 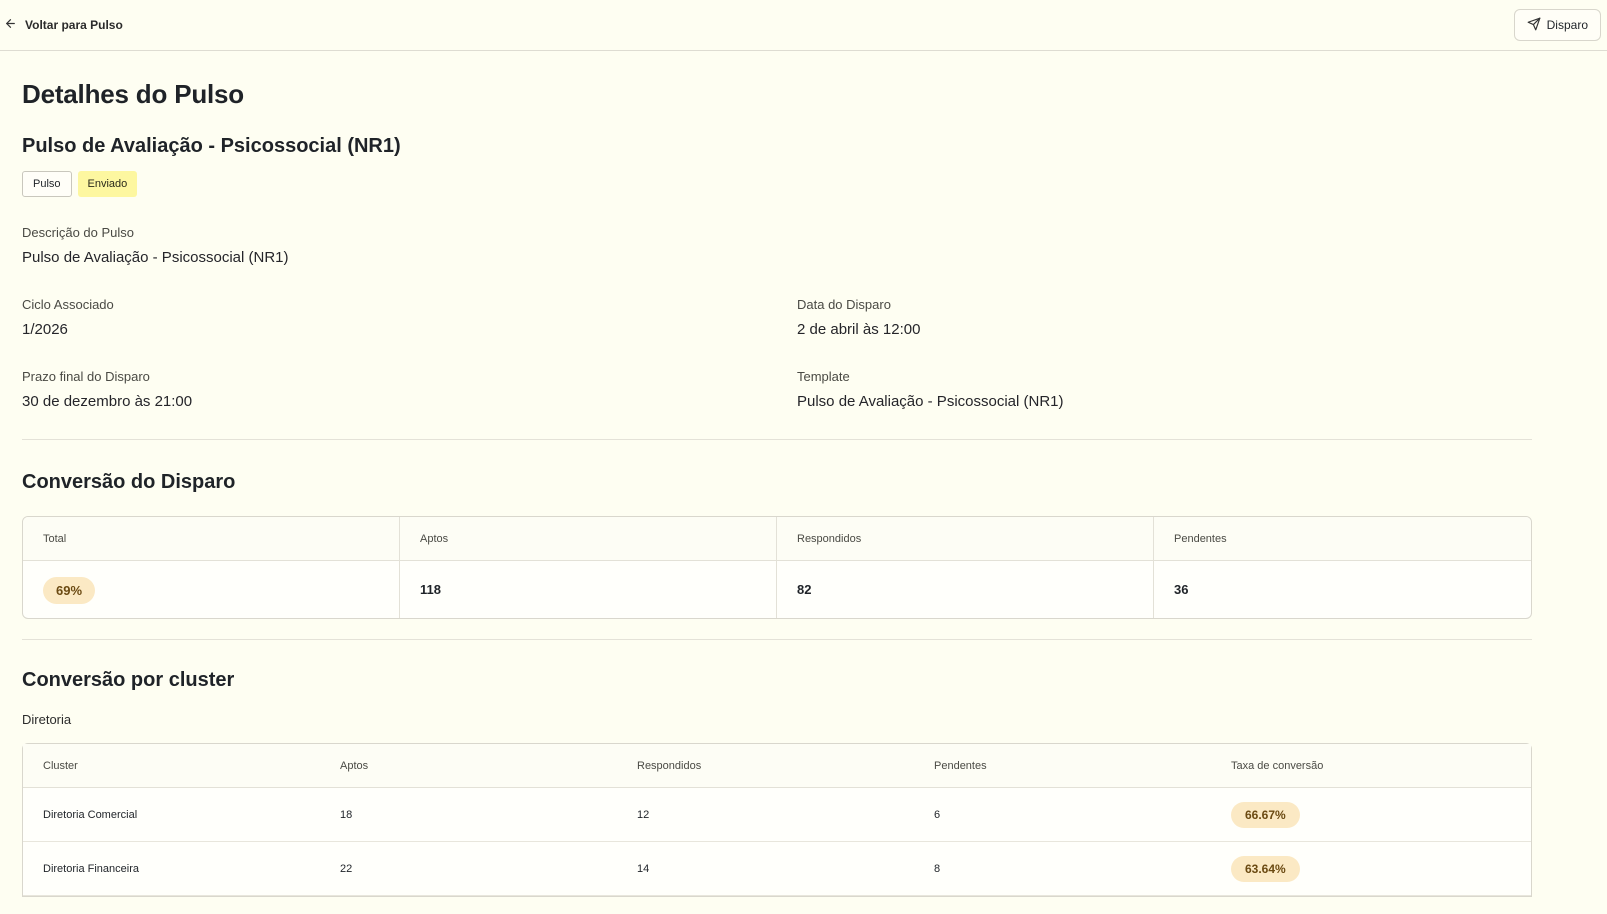 I want to click on cluster-name: Diretoria Comercial, so click(x=90, y=814).